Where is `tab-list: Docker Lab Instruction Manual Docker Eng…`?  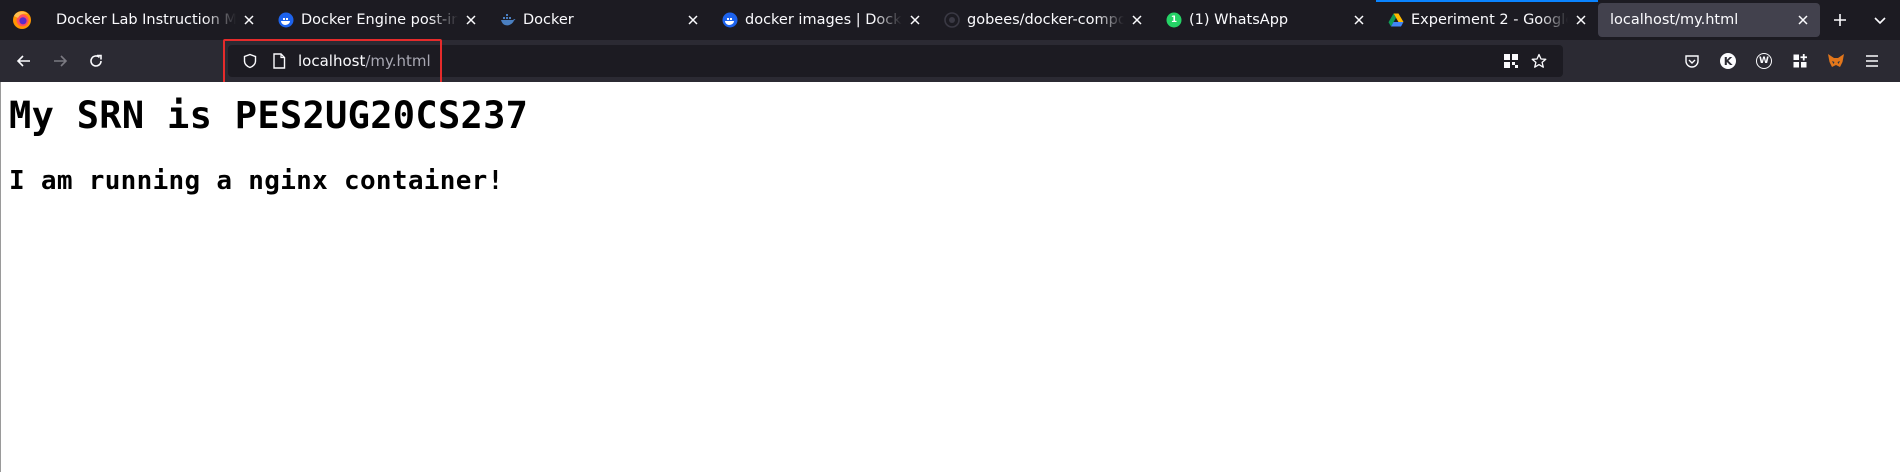
tab-list: Docker Lab Instruction Manual Docker Eng… is located at coordinates (932, 20).